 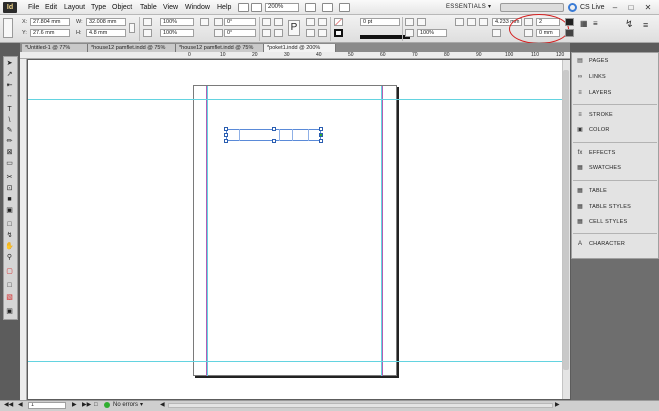 What do you see at coordinates (9, 189) in the screenshot?
I see `free-transform-tool-icon: ⊡` at bounding box center [9, 189].